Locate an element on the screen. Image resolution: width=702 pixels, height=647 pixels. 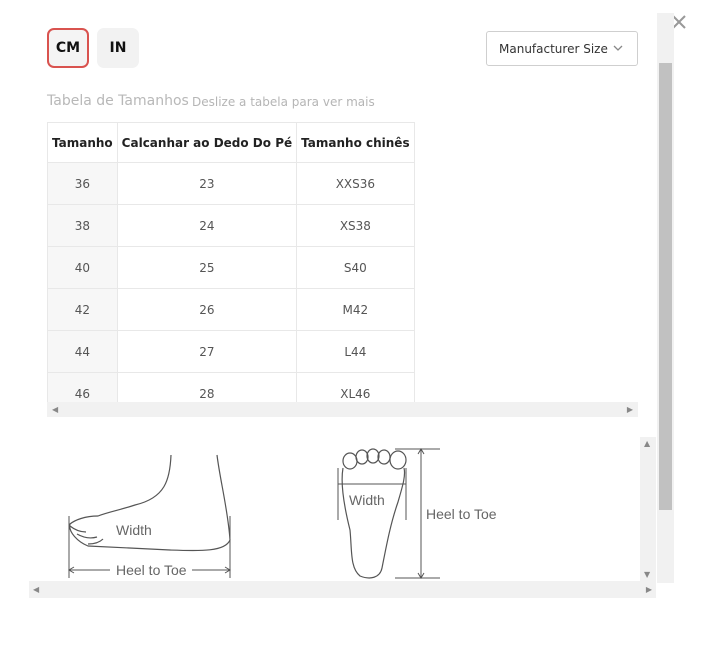
column-header: Calcanhar ao Dedo Do Pé is located at coordinates (207, 142).